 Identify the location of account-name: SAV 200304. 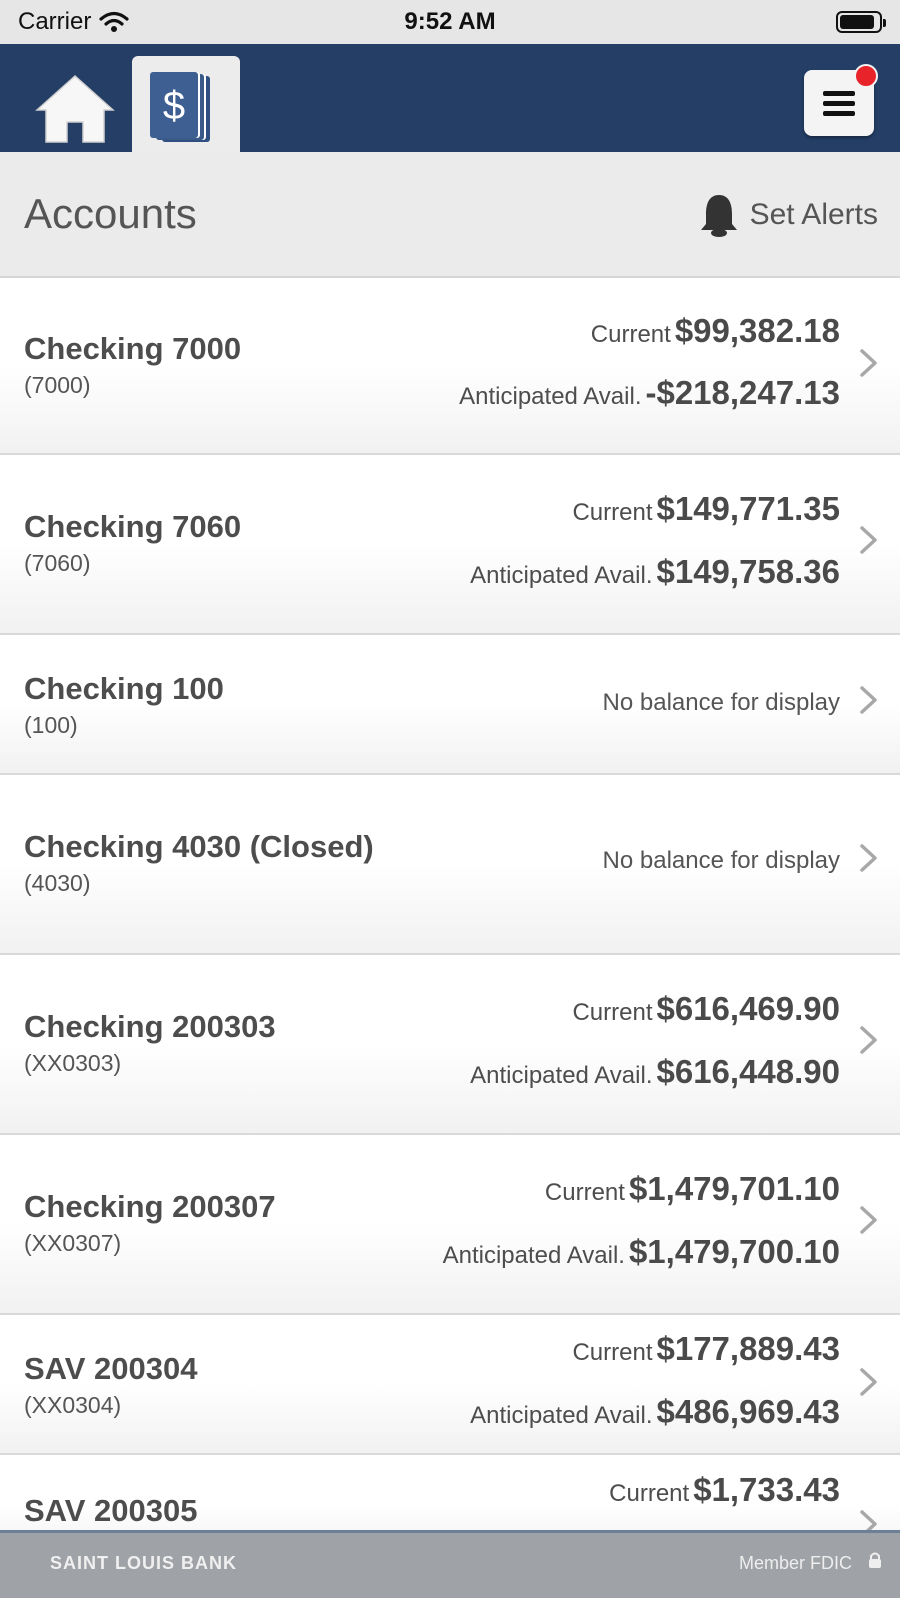
(111, 1368).